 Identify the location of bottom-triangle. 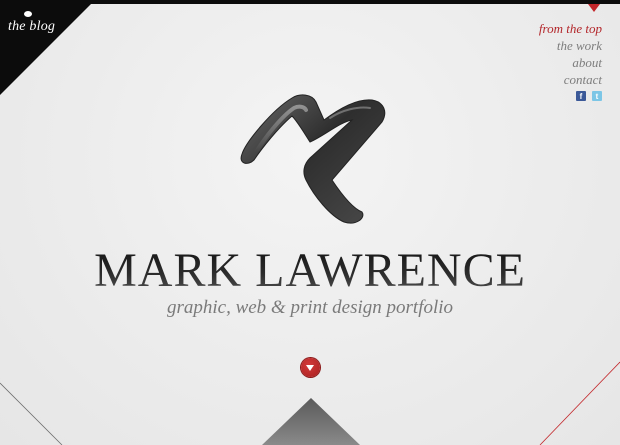
(311, 421).